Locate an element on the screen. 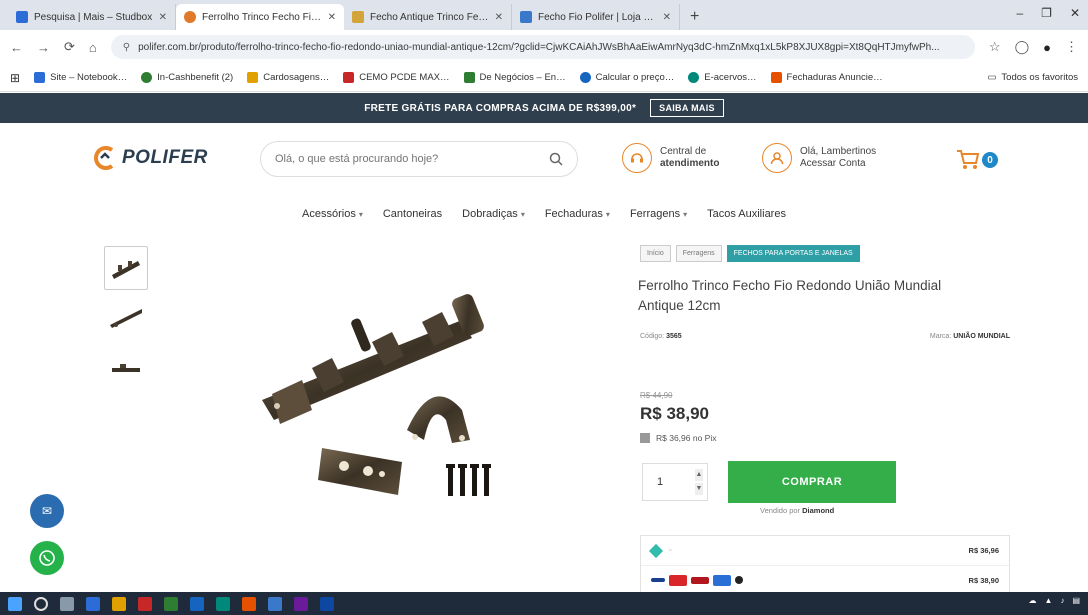 Image resolution: width=1088 pixels, height=615 pixels. reload-icon: ⟳ is located at coordinates (69, 47).